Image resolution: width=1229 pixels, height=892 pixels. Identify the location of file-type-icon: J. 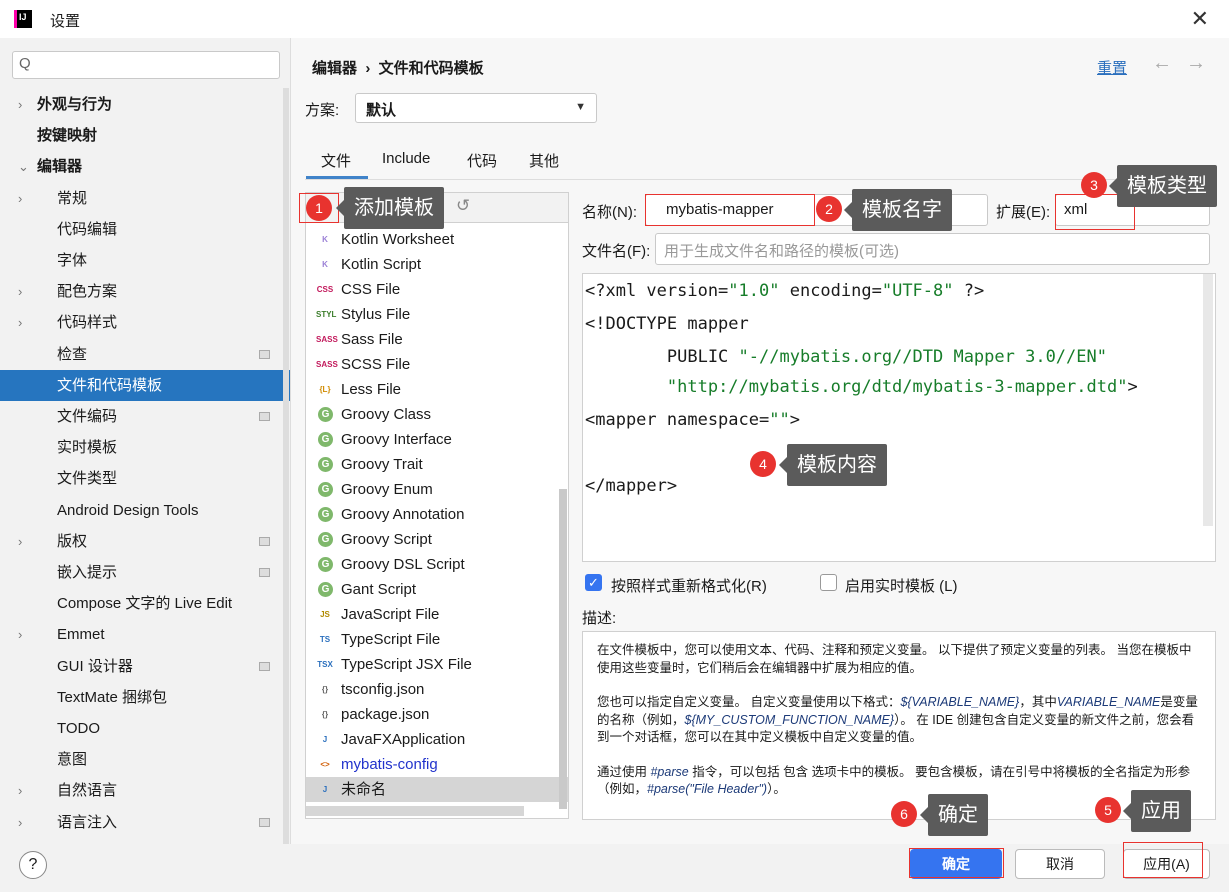
(325, 789).